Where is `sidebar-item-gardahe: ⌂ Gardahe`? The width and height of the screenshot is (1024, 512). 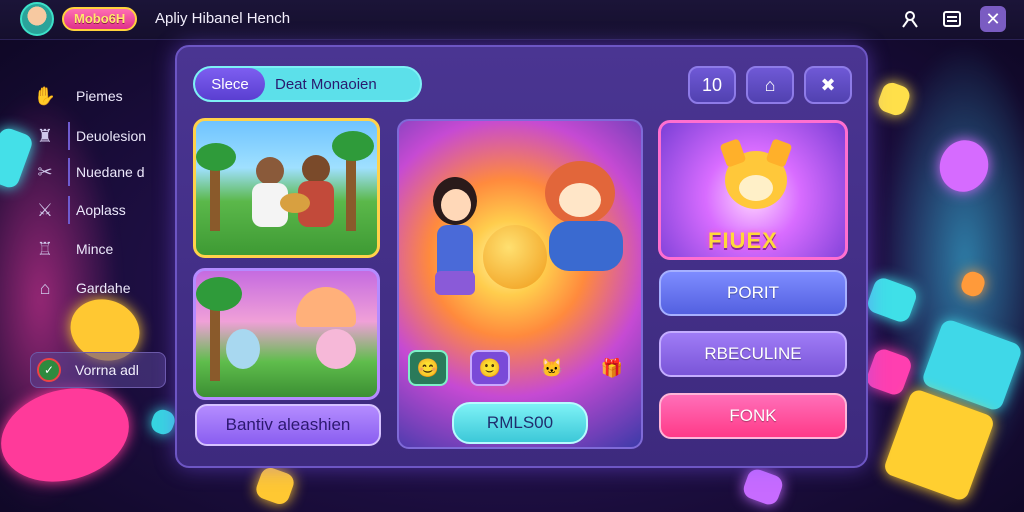
sidebar-item-gardahe: ⌂ Gardahe is located at coordinates (100, 288).